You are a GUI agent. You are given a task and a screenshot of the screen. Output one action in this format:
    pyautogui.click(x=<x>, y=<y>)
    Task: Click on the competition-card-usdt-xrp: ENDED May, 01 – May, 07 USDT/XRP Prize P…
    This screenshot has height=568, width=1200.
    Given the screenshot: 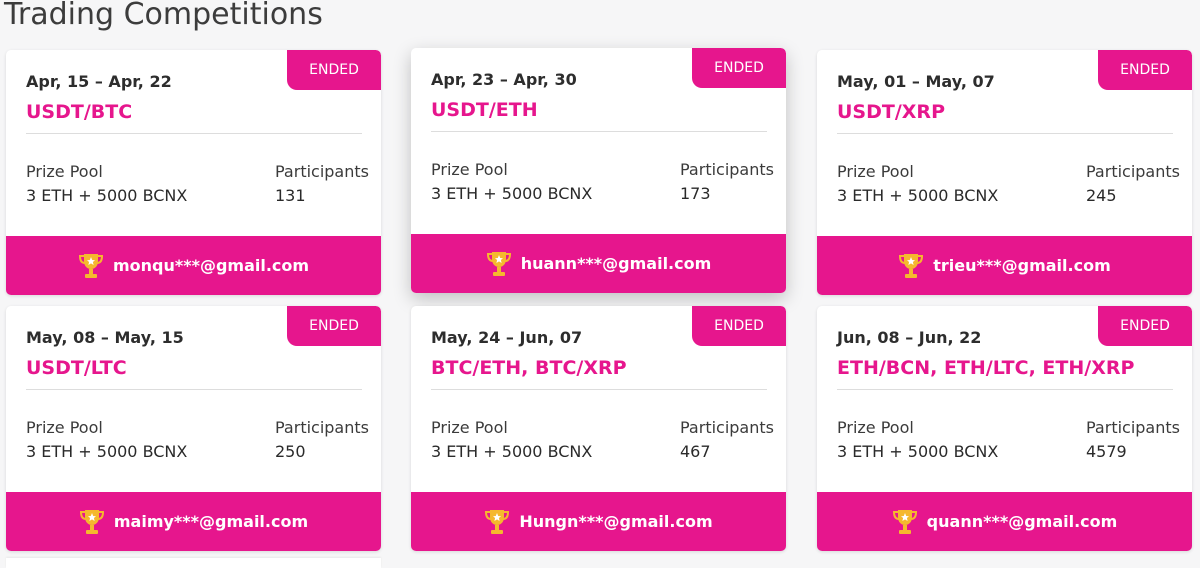 What is the action you would take?
    pyautogui.click(x=1004, y=172)
    